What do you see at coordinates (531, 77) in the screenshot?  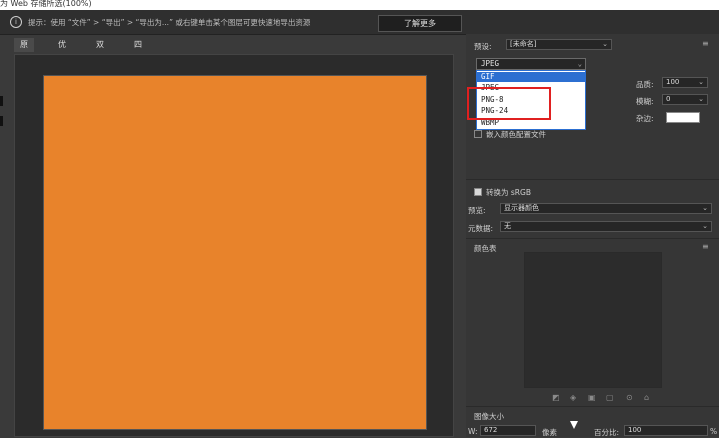 I see `format-option-gif: GIF` at bounding box center [531, 77].